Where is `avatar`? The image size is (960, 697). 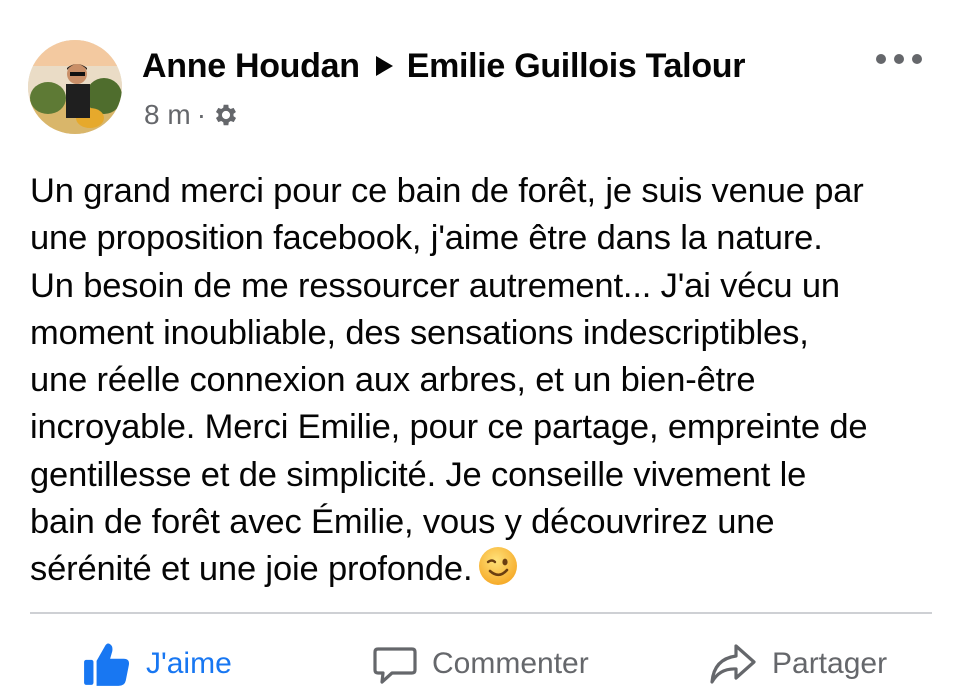 avatar is located at coordinates (75, 87).